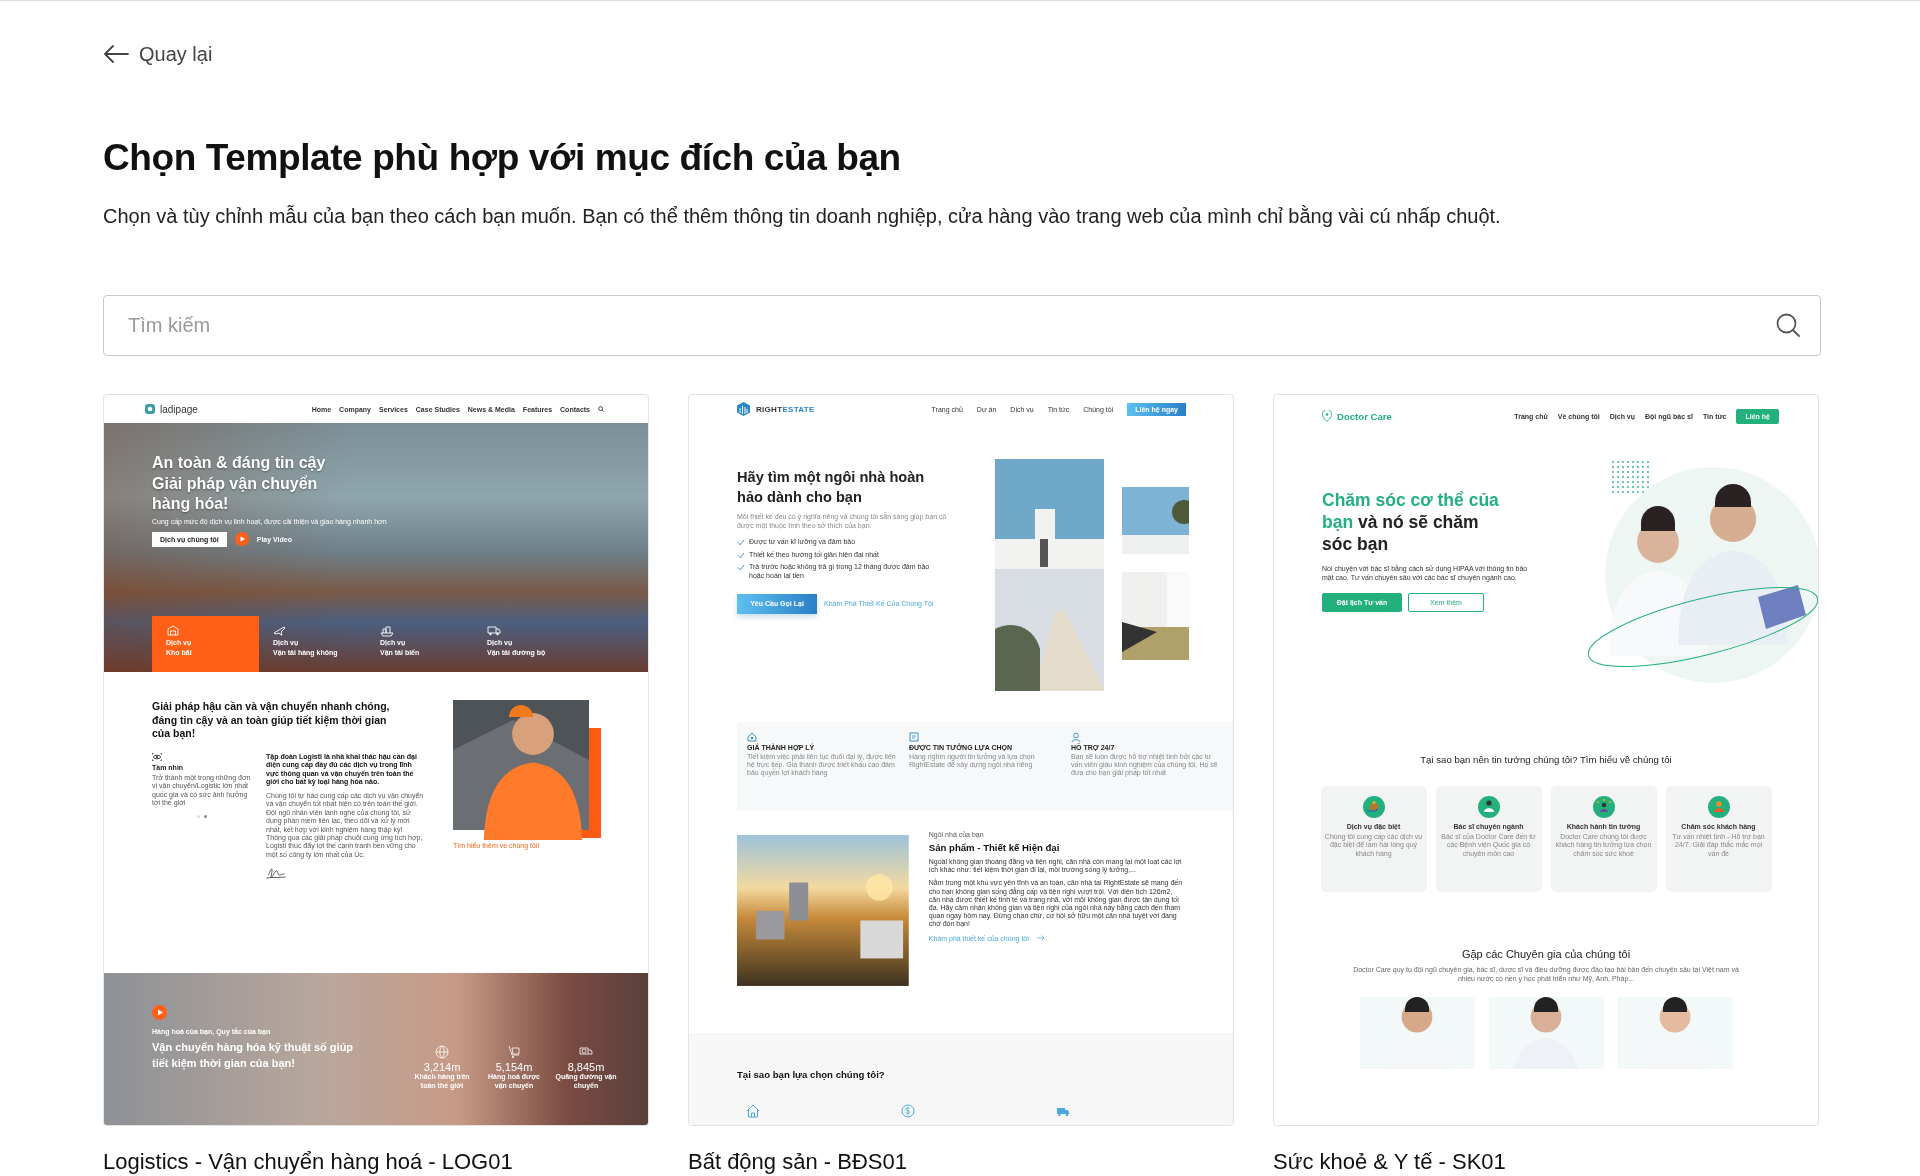  I want to click on trolley-icon, so click(514, 1052).